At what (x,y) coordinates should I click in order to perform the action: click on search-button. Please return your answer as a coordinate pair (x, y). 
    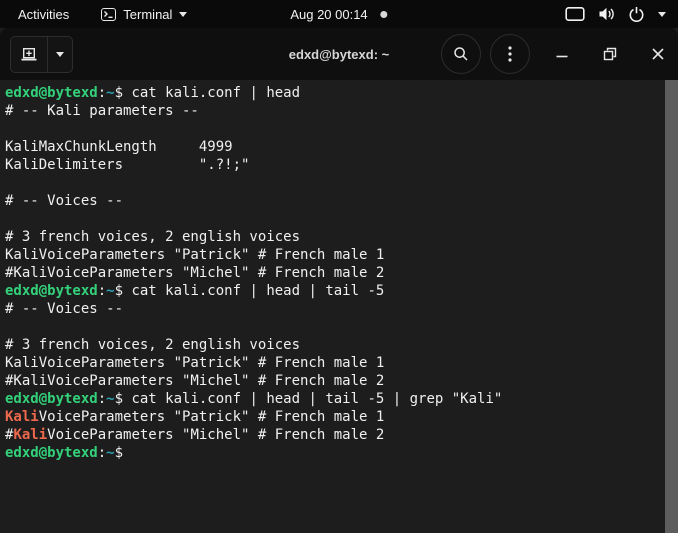
    Looking at the image, I should click on (461, 54).